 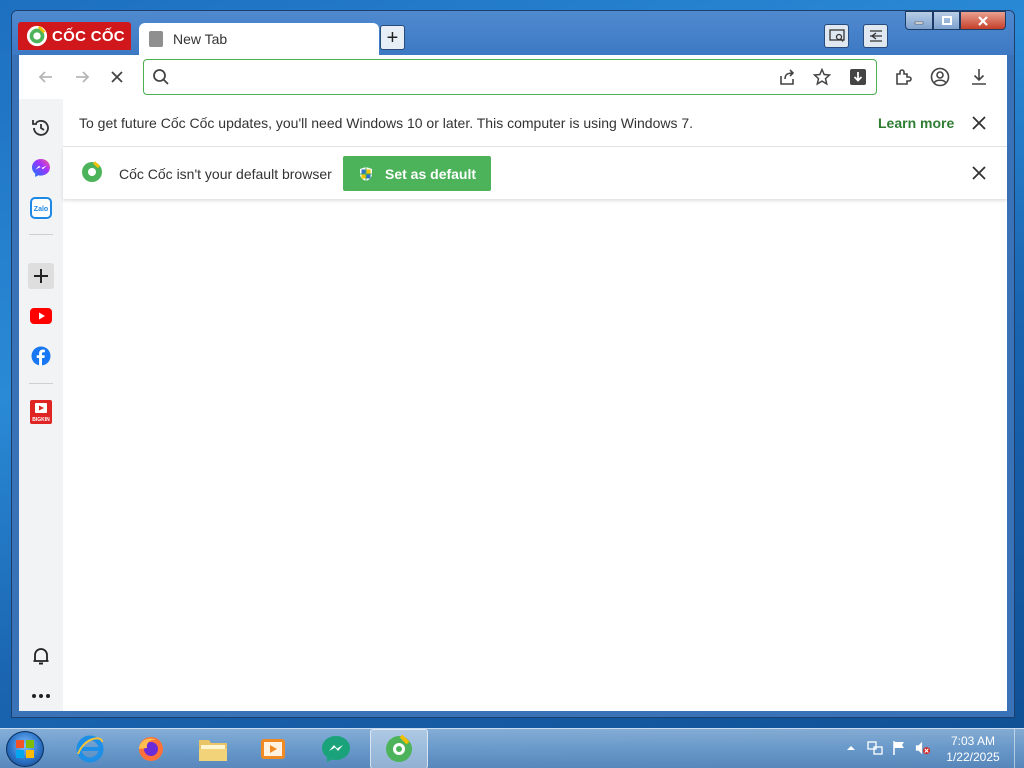 I want to click on close-window-button, so click(x=983, y=20).